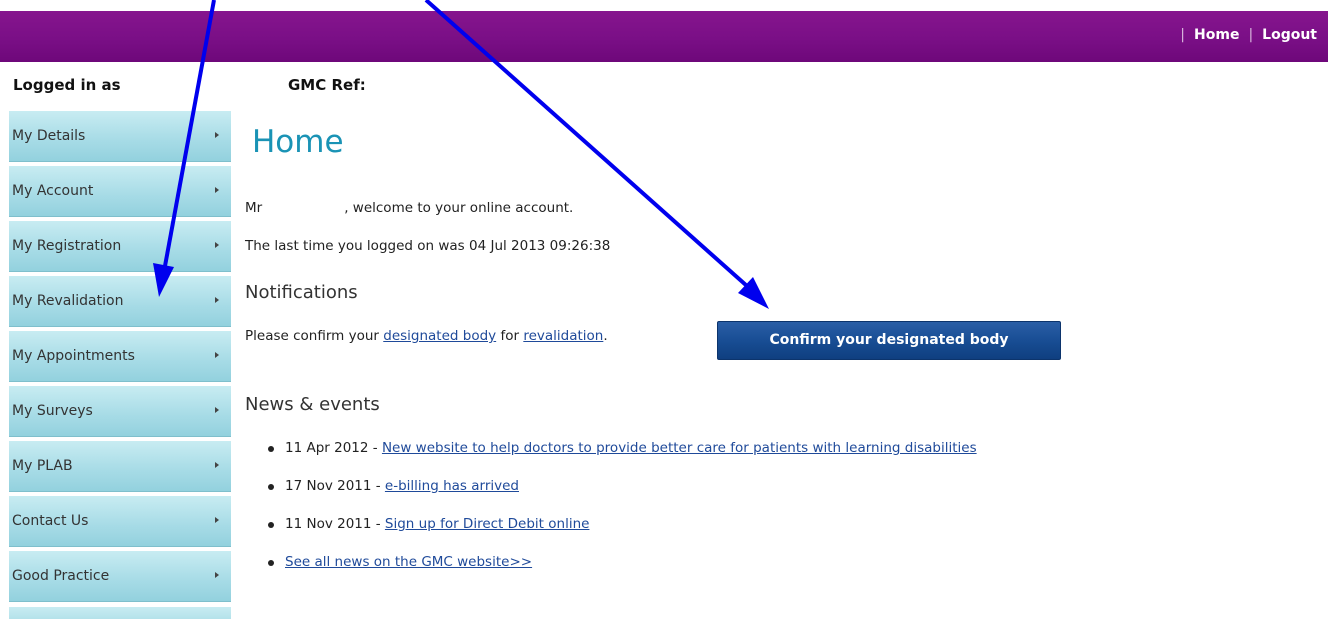 Image resolution: width=1328 pixels, height=619 pixels. What do you see at coordinates (622, 573) in the screenshot?
I see `news-item: See all news on the GMC website>>` at bounding box center [622, 573].